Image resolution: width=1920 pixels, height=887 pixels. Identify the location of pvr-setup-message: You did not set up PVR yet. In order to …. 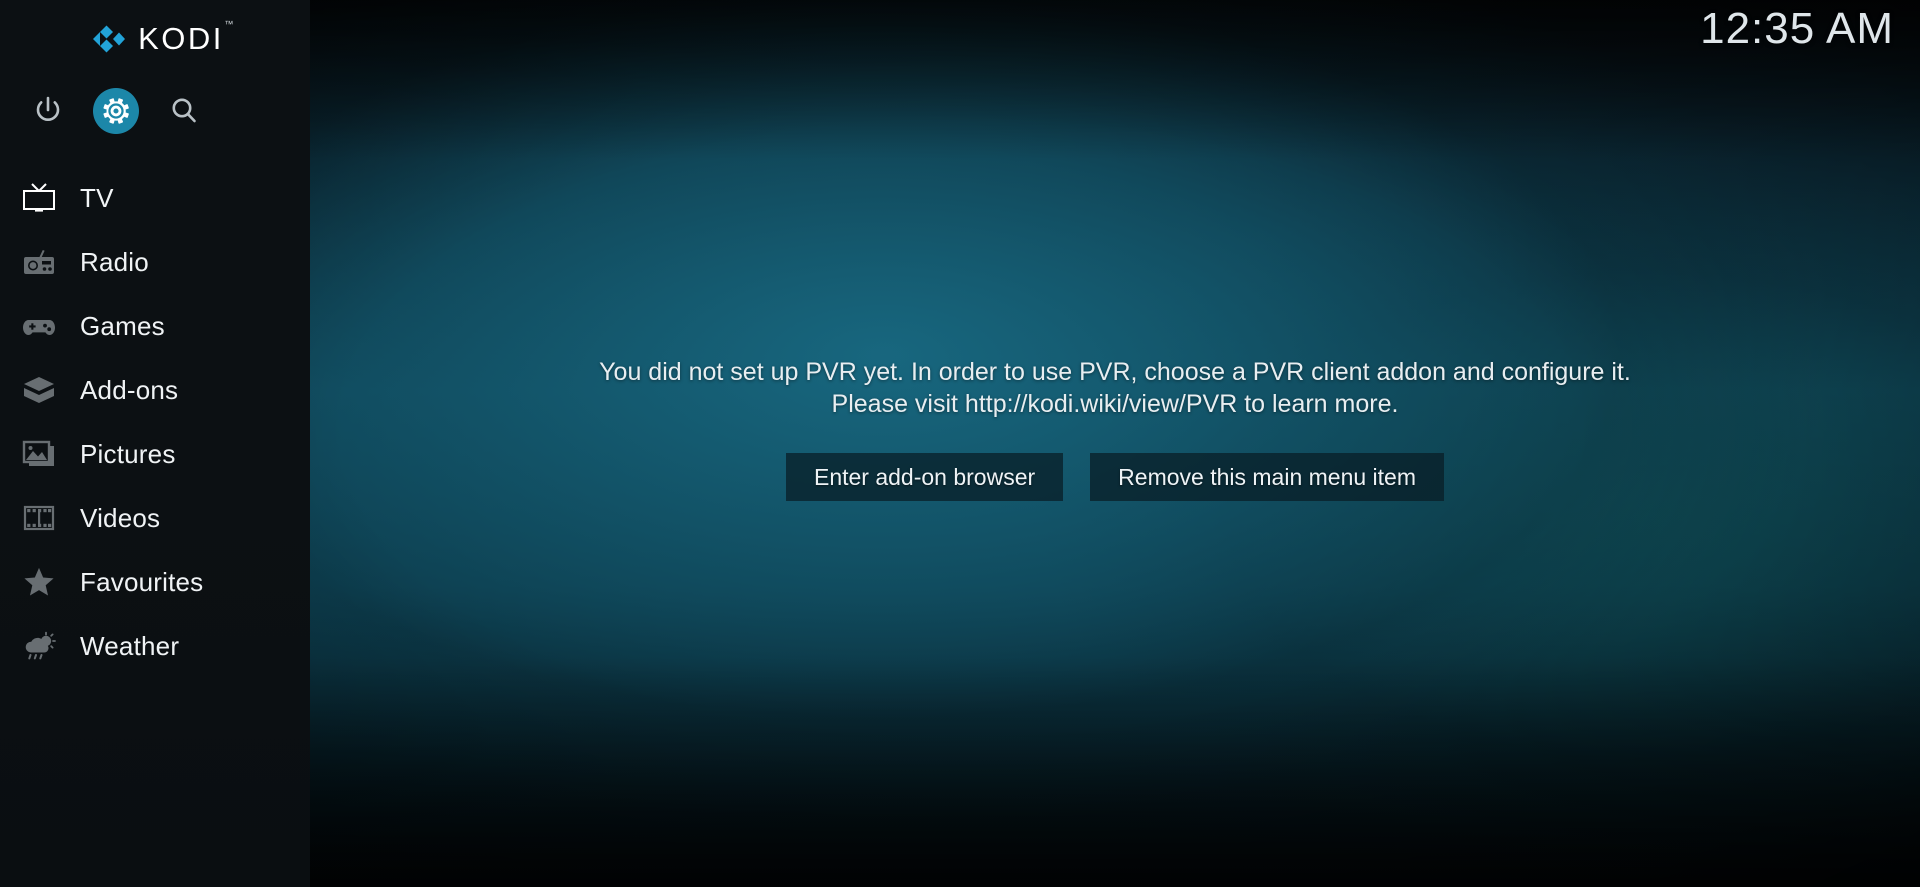
(1115, 388).